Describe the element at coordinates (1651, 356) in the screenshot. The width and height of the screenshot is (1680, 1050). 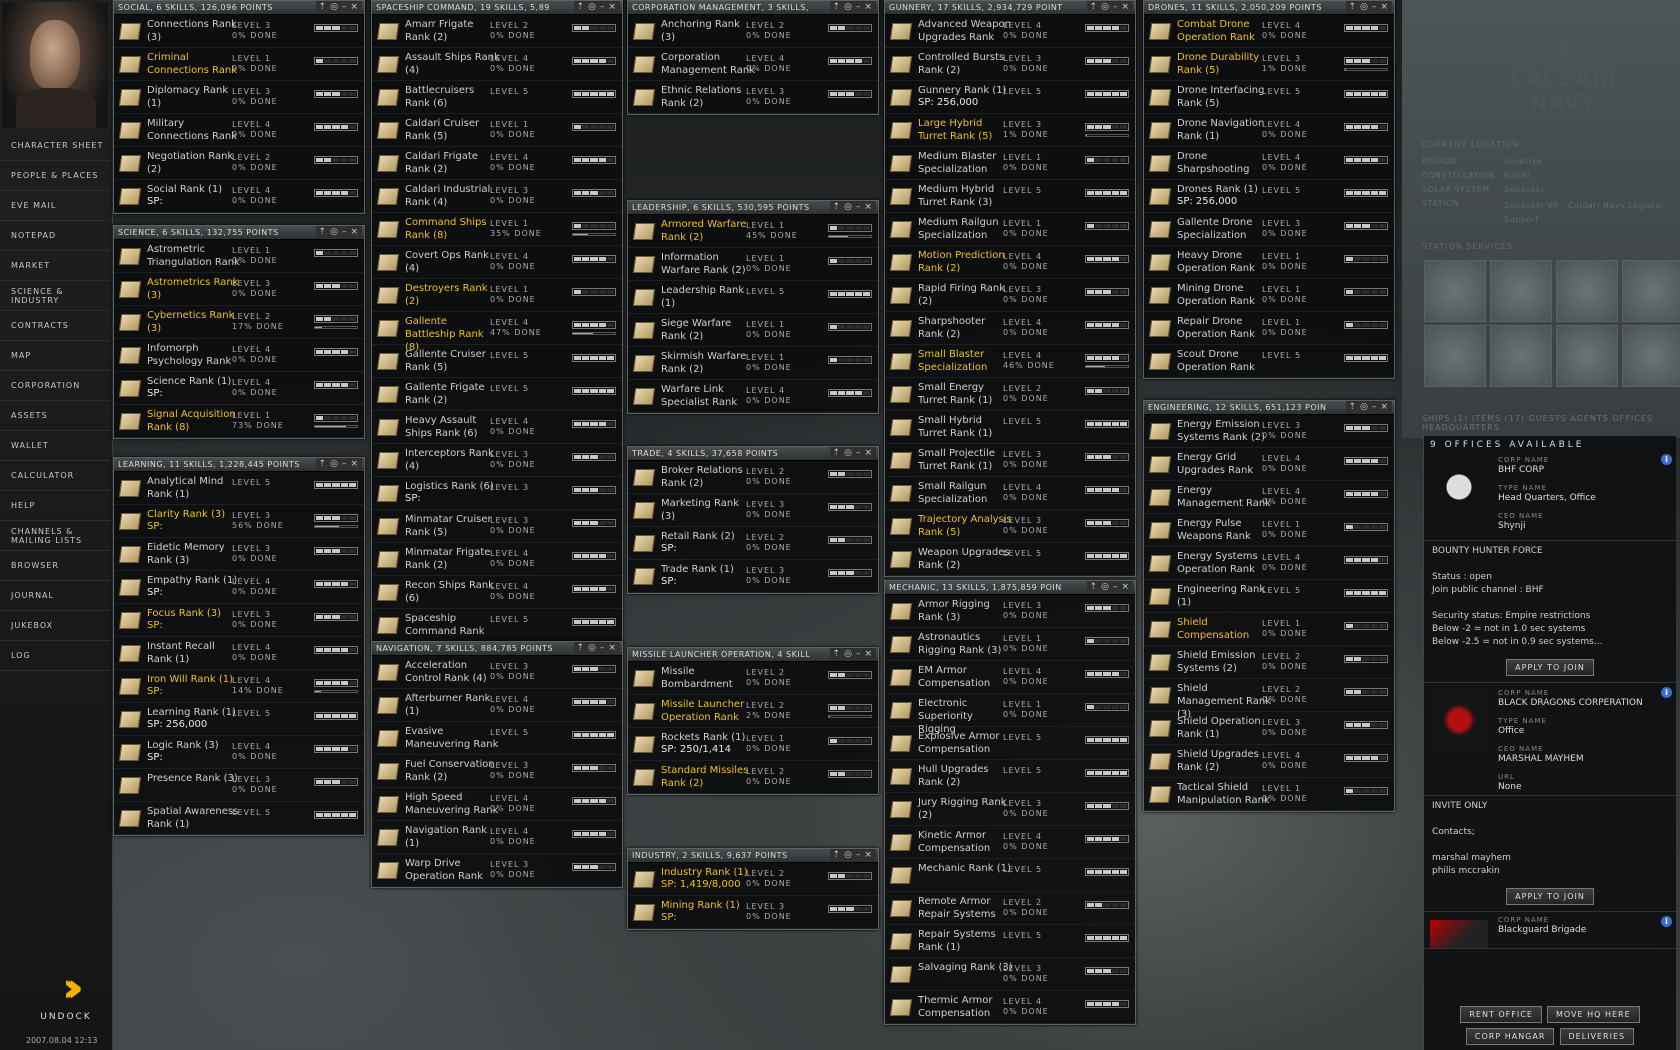
I see `medical-service-icon` at that location.